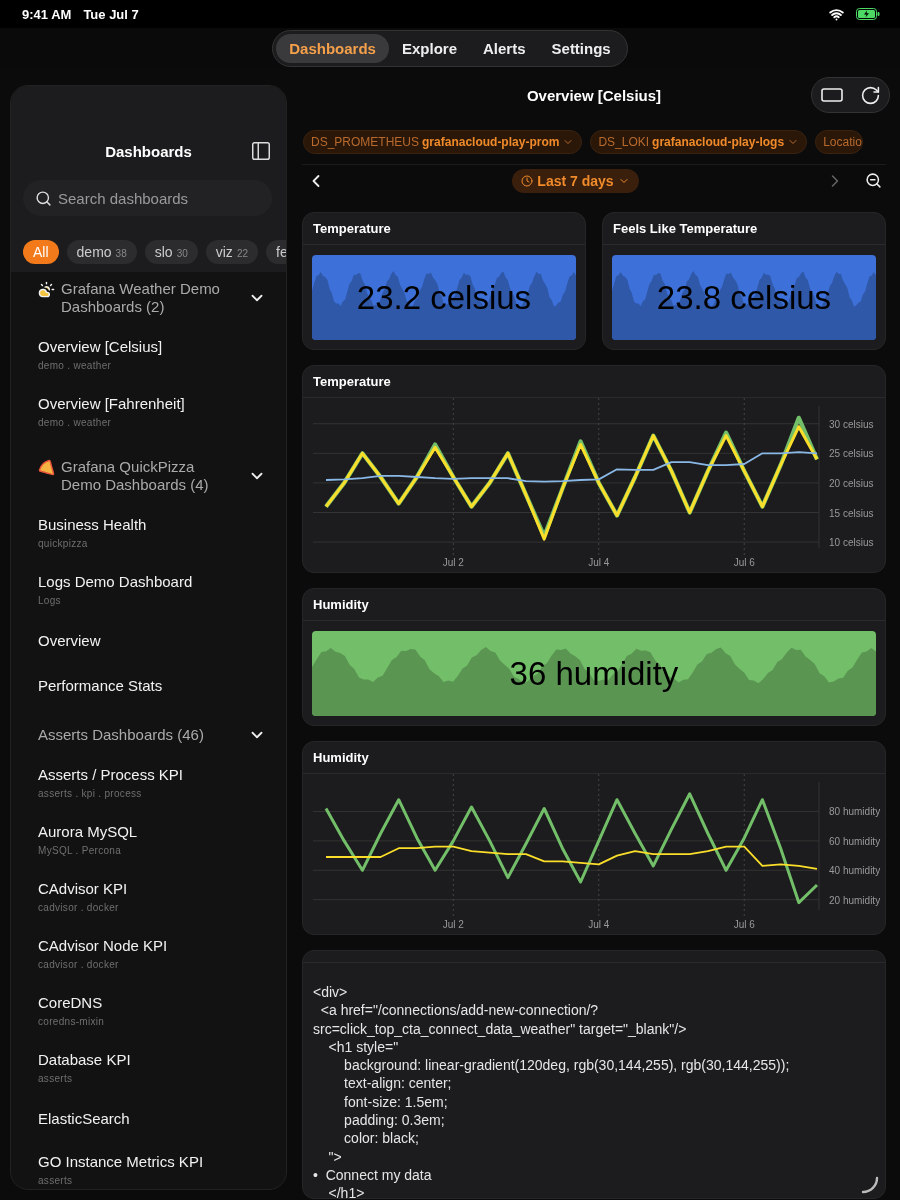 This screenshot has height=1200, width=900. Describe the element at coordinates (855, 841) in the screenshot. I see `axis-label: 60 humidity` at that location.